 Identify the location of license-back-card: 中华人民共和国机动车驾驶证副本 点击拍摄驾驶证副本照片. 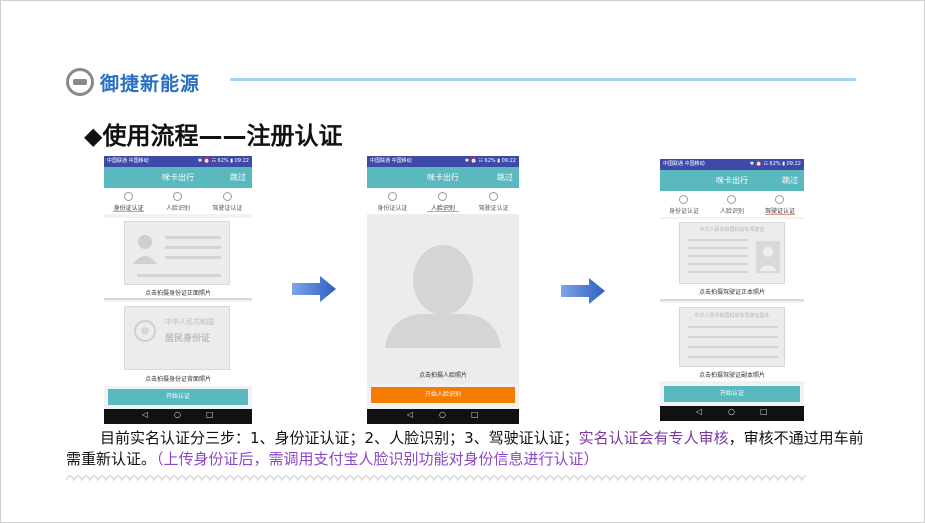
(732, 342).